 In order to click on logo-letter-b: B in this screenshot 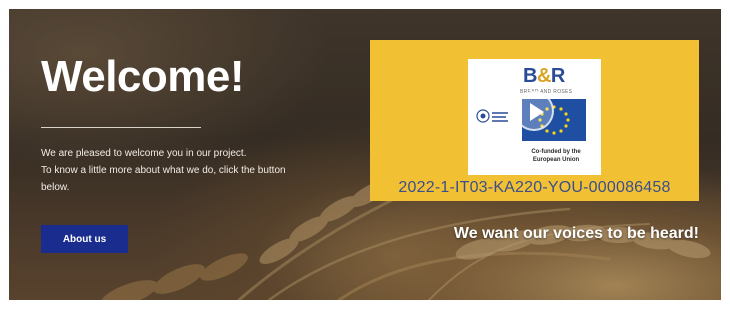, I will do `click(530, 76)`.